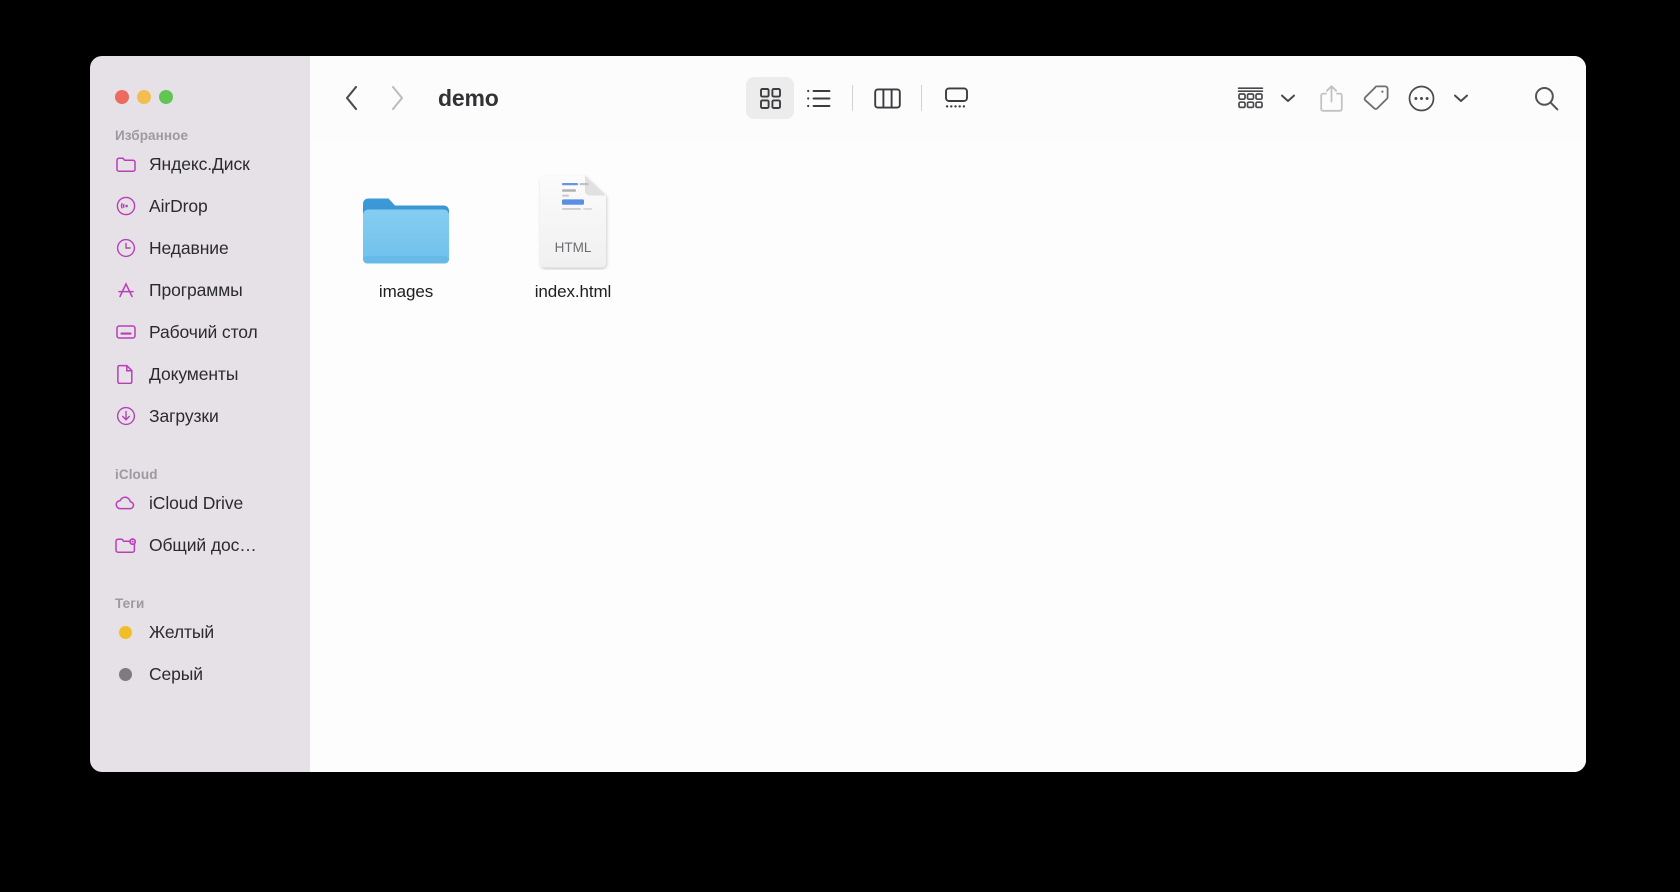 The image size is (1680, 892). What do you see at coordinates (122, 97) in the screenshot?
I see `close-button` at bounding box center [122, 97].